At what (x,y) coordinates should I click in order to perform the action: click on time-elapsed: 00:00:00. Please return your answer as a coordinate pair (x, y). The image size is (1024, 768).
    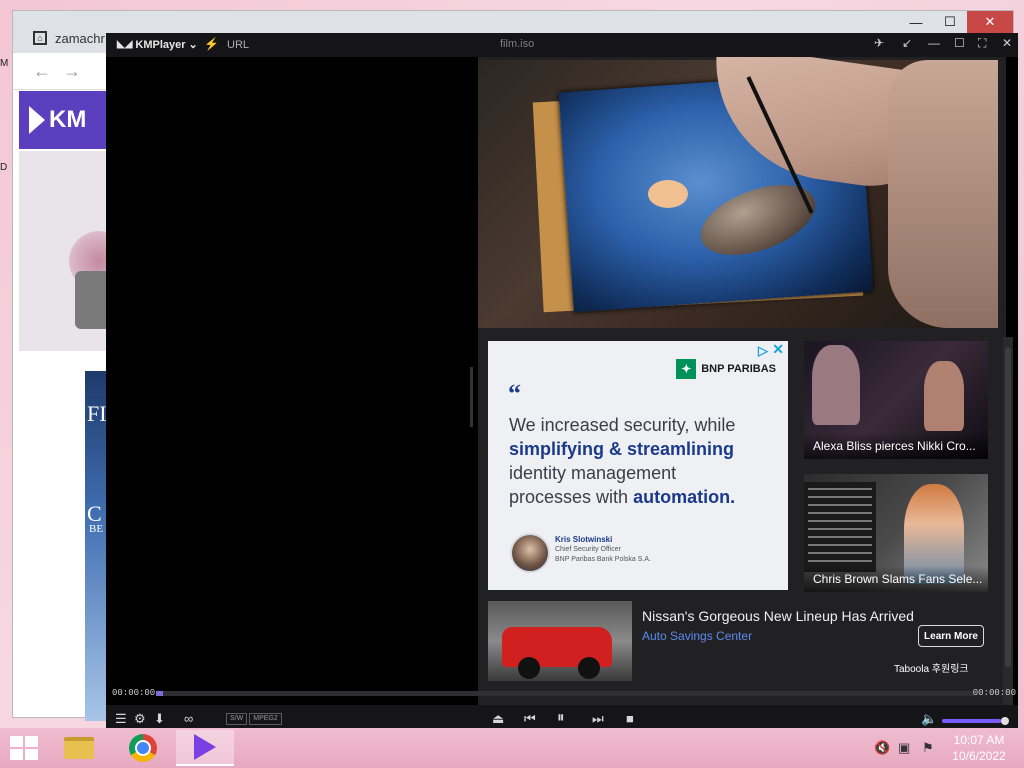
    Looking at the image, I should click on (134, 693).